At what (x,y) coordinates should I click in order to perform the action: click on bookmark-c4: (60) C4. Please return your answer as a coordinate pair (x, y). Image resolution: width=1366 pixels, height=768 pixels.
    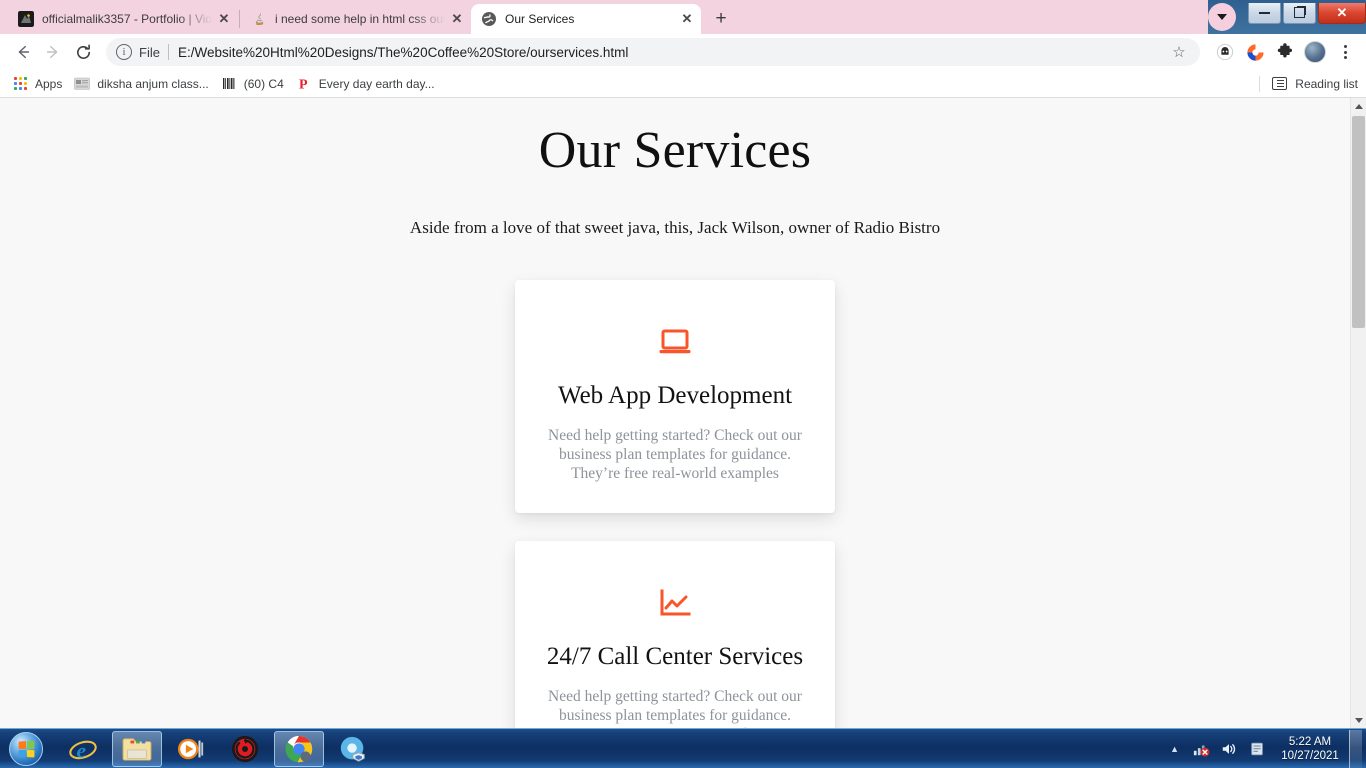
    Looking at the image, I should click on (254, 84).